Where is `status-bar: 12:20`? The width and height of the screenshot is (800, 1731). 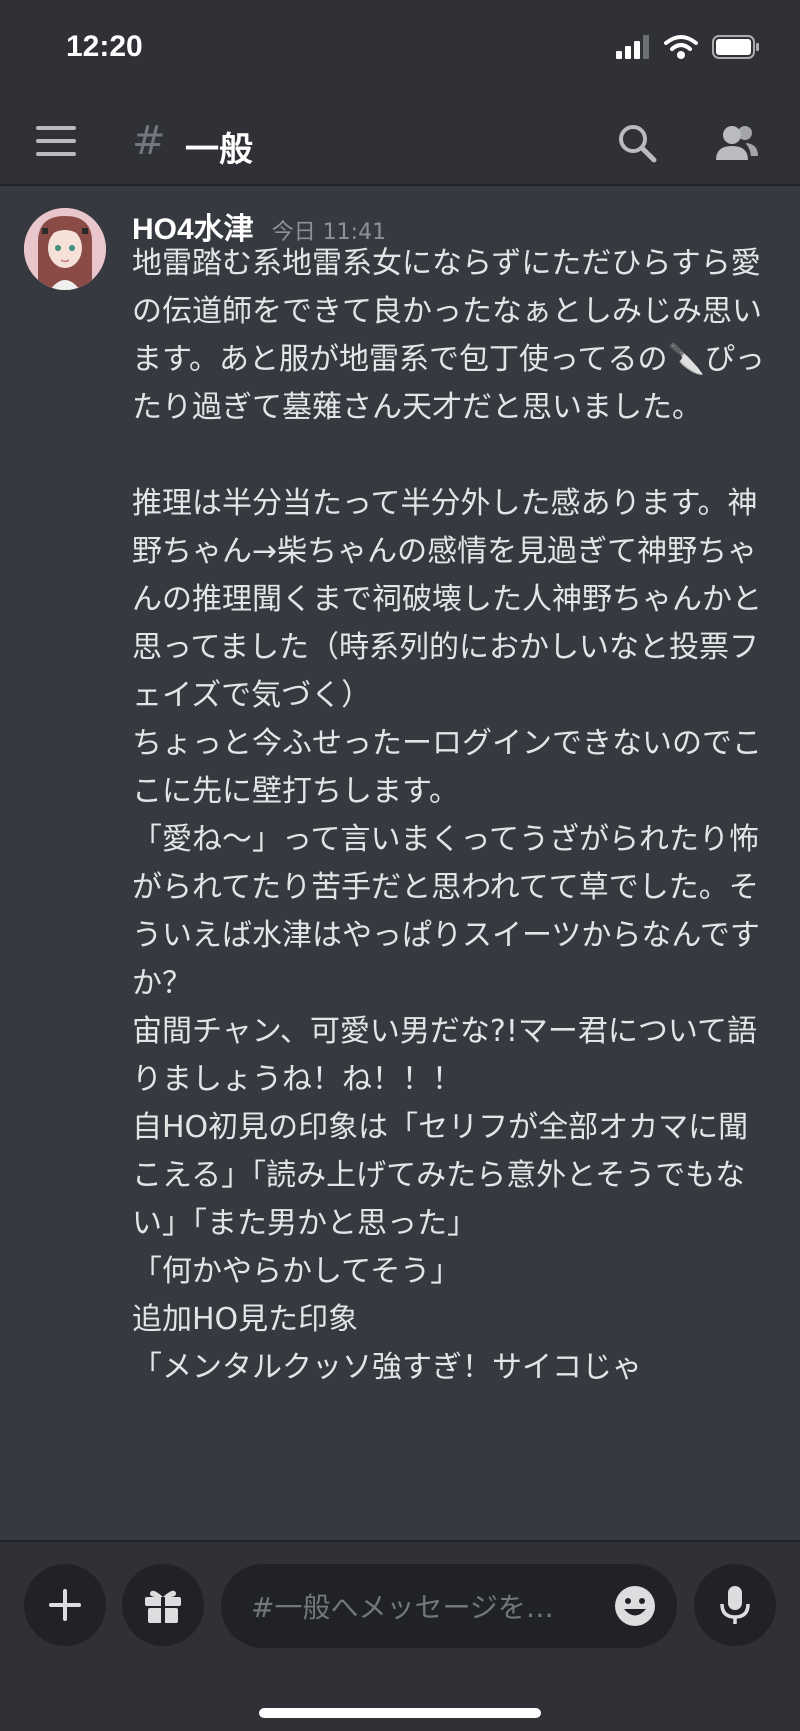 status-bar: 12:20 is located at coordinates (400, 50).